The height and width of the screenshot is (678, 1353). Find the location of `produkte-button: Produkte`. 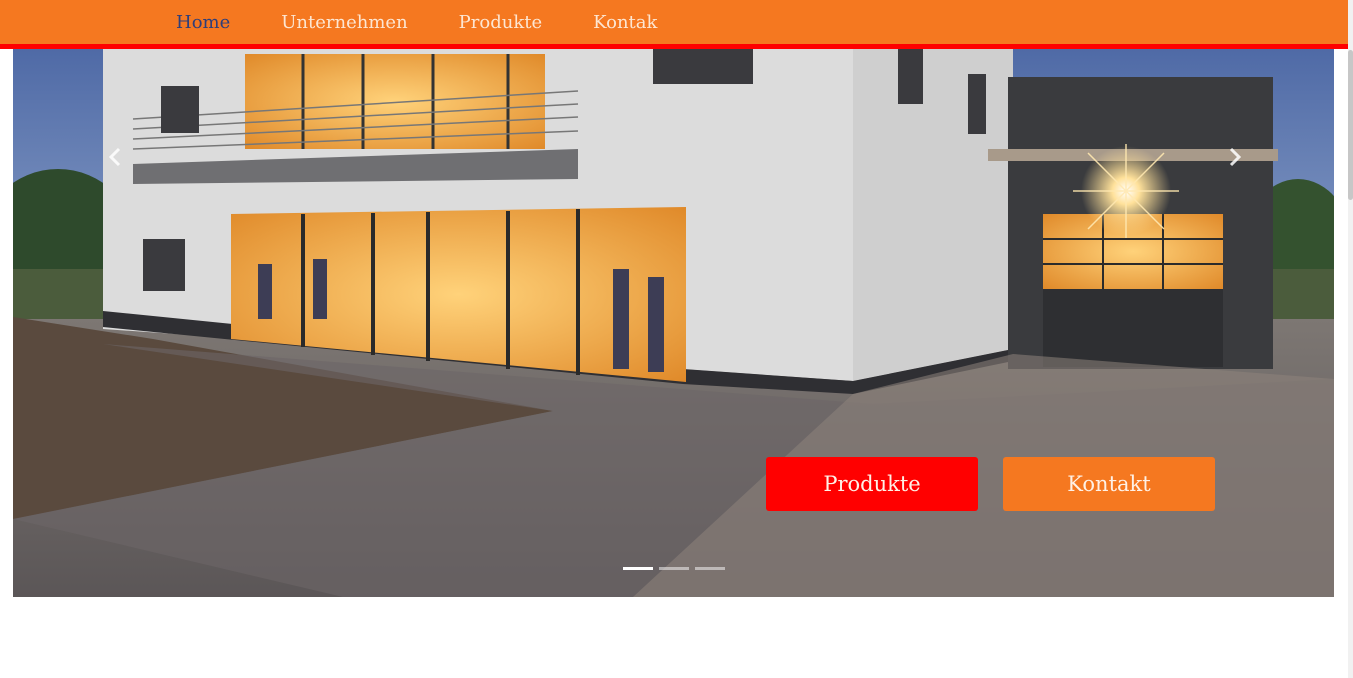

produkte-button: Produkte is located at coordinates (872, 484).